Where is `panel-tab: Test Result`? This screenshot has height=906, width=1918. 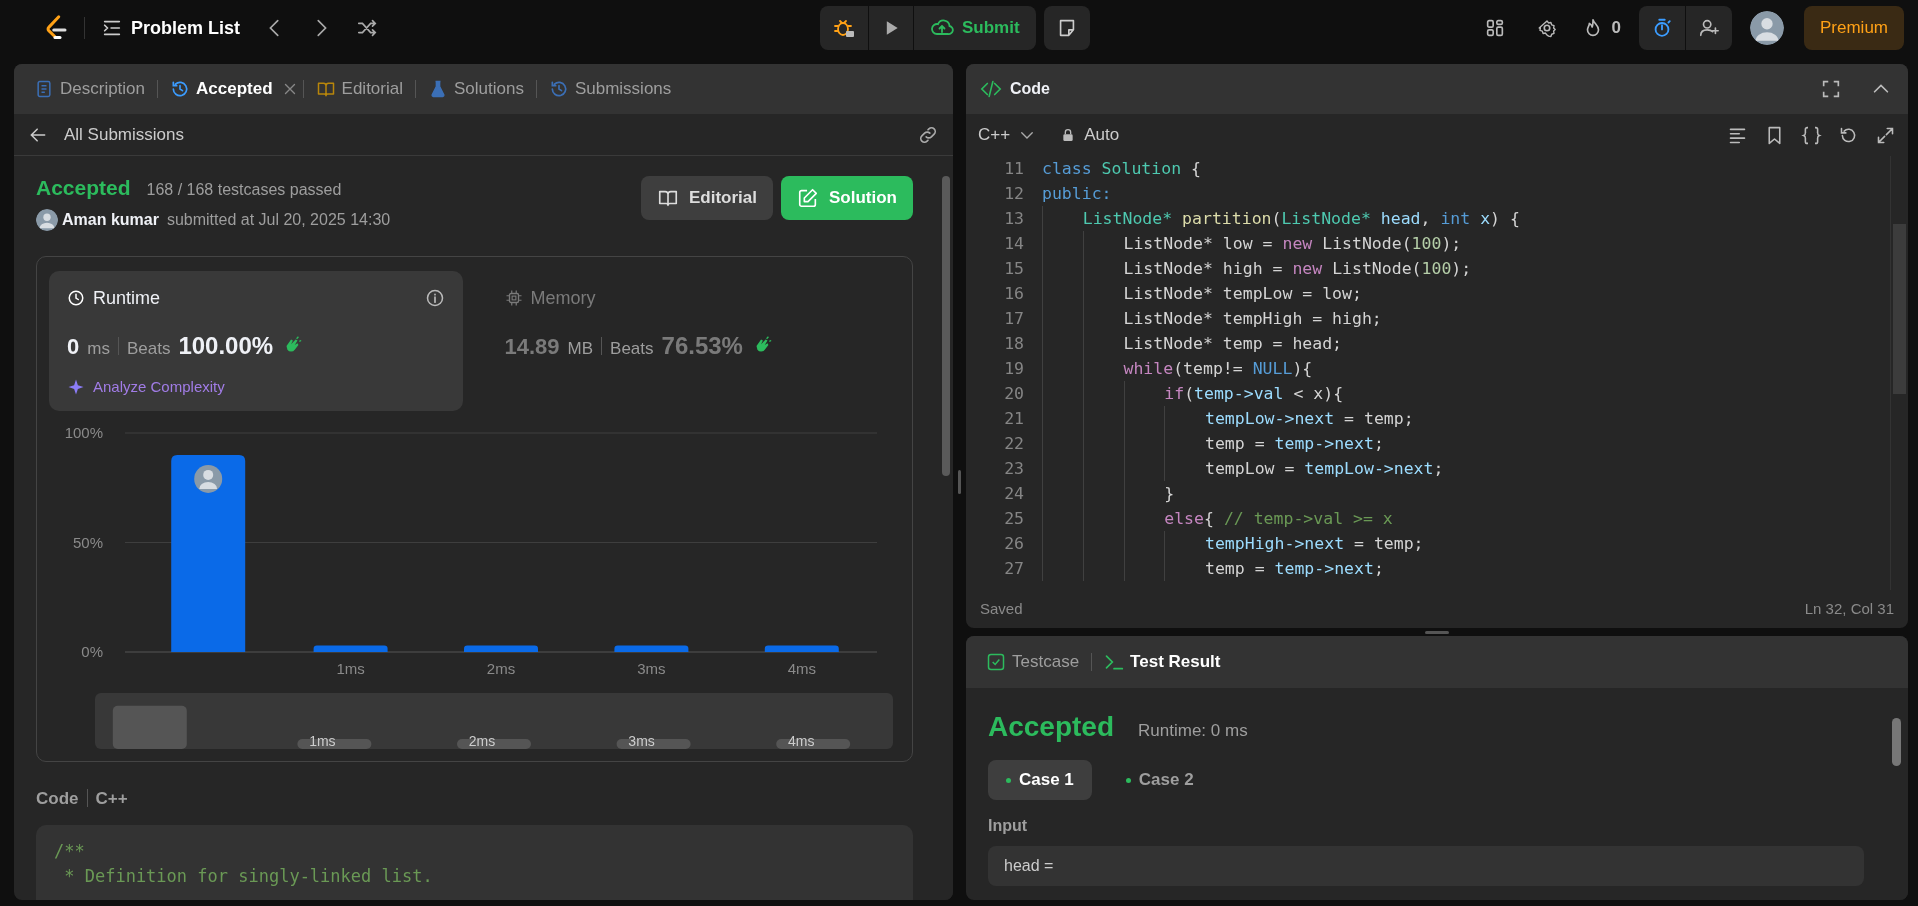 panel-tab: Test Result is located at coordinates (1162, 662).